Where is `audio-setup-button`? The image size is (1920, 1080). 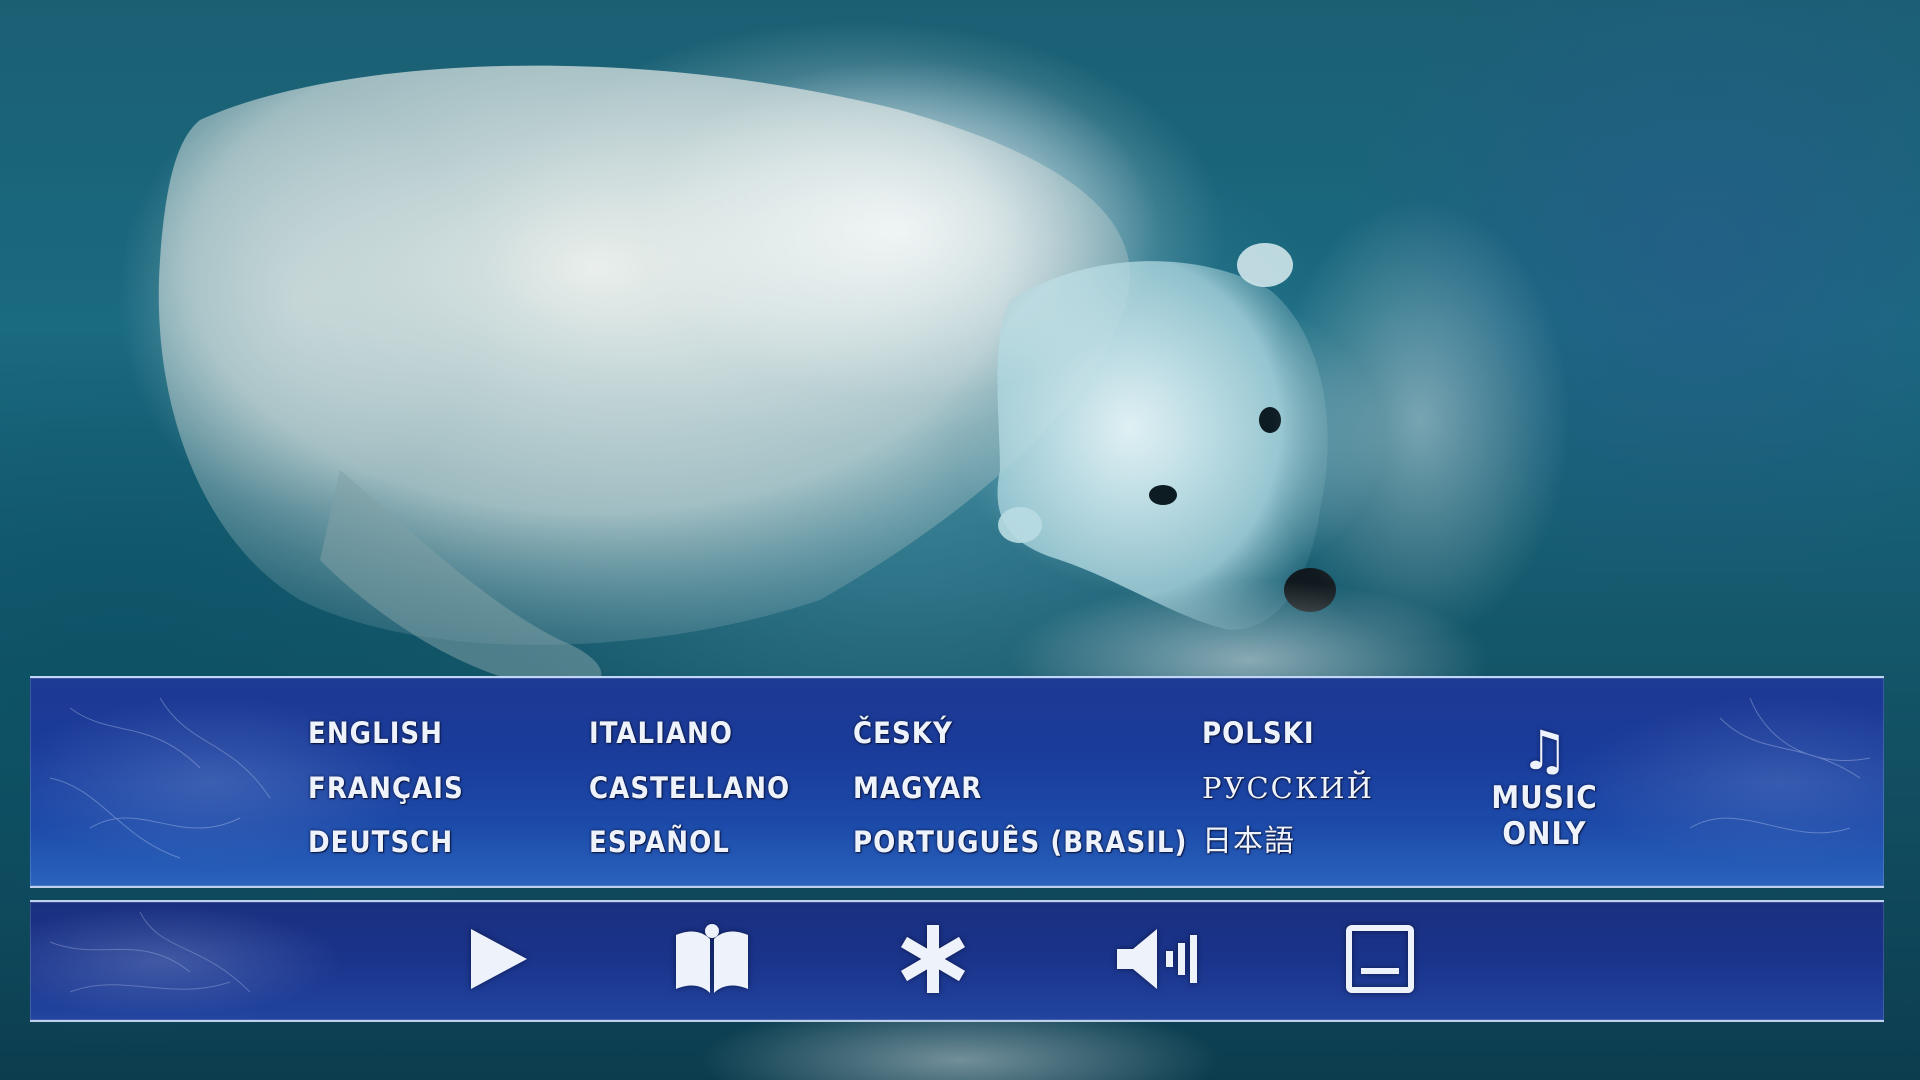 audio-setup-button is located at coordinates (1156, 959).